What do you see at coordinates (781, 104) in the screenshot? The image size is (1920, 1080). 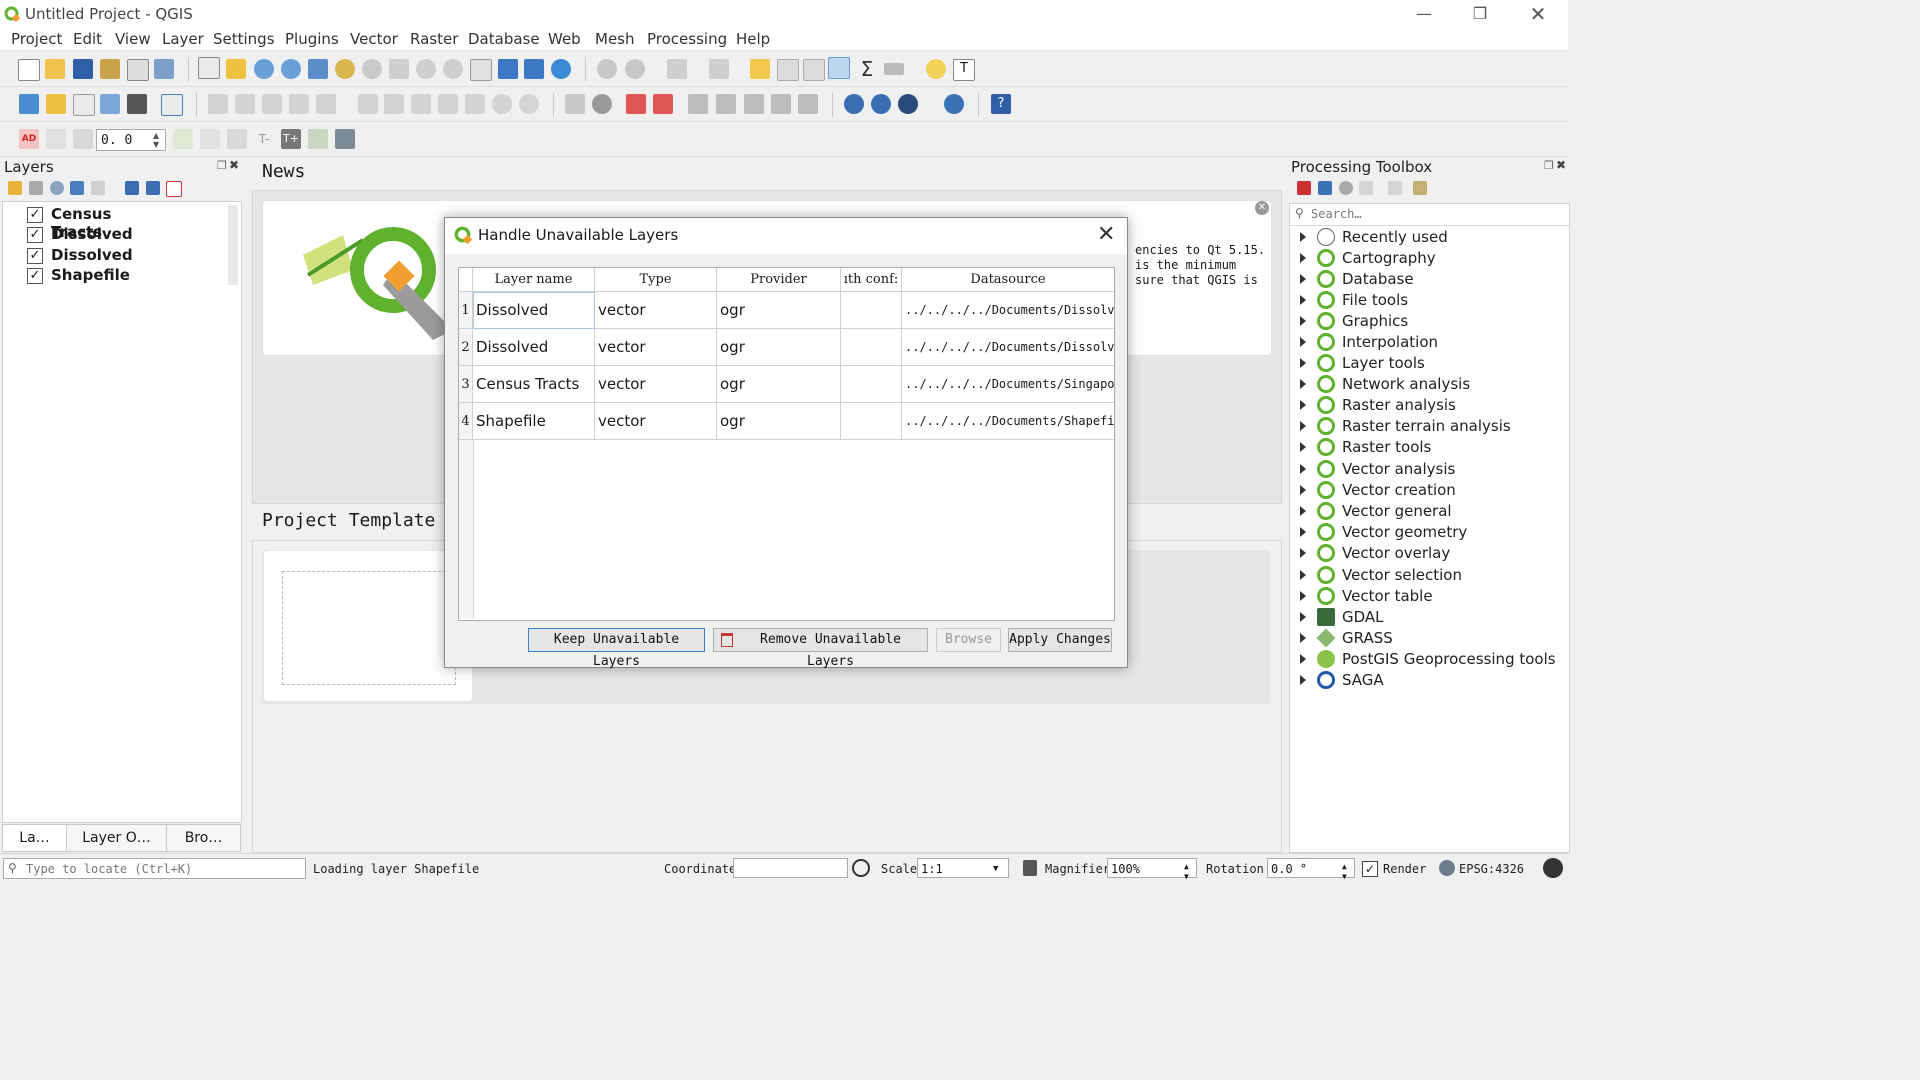 I see `change-label-icon` at bounding box center [781, 104].